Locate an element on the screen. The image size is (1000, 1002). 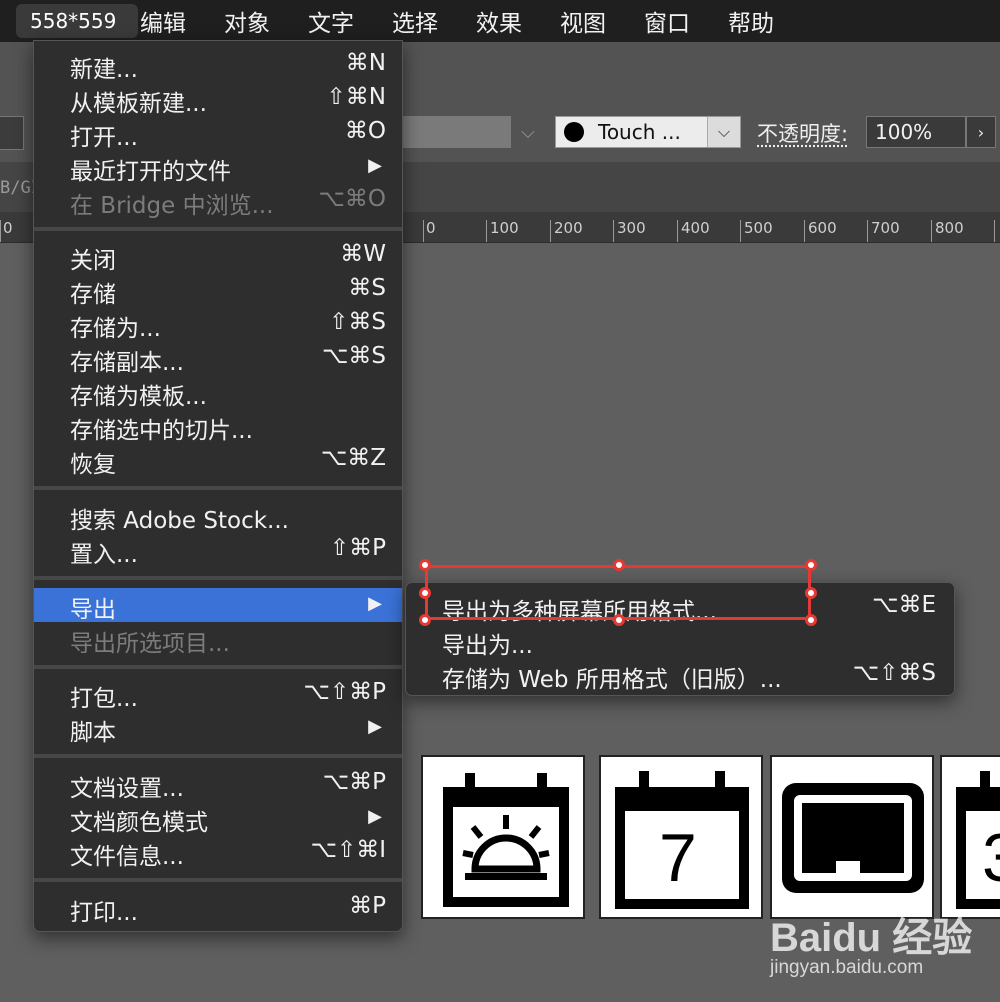
menu-item-save: 存储 ⌘S is located at coordinates (218, 290).